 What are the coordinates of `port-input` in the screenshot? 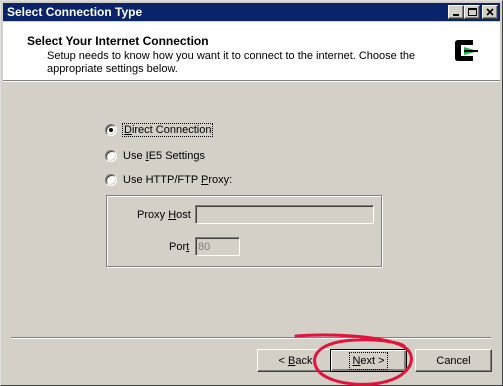 It's located at (217, 246).